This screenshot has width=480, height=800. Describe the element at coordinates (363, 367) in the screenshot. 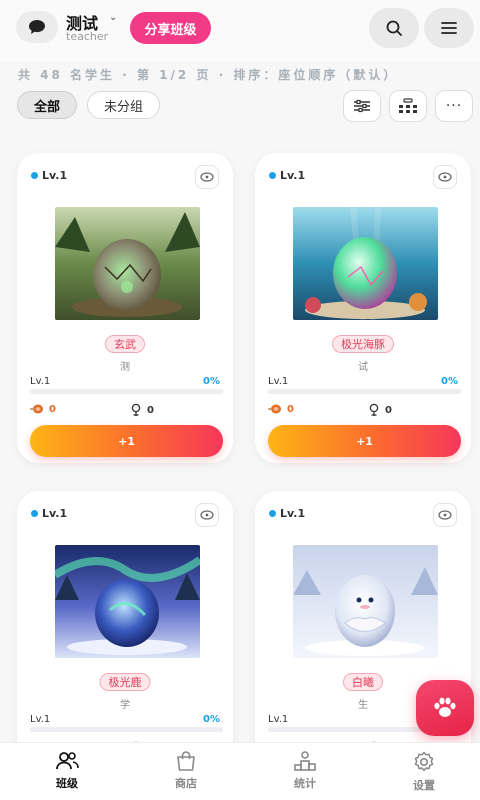

I see `student-name: 试` at that location.